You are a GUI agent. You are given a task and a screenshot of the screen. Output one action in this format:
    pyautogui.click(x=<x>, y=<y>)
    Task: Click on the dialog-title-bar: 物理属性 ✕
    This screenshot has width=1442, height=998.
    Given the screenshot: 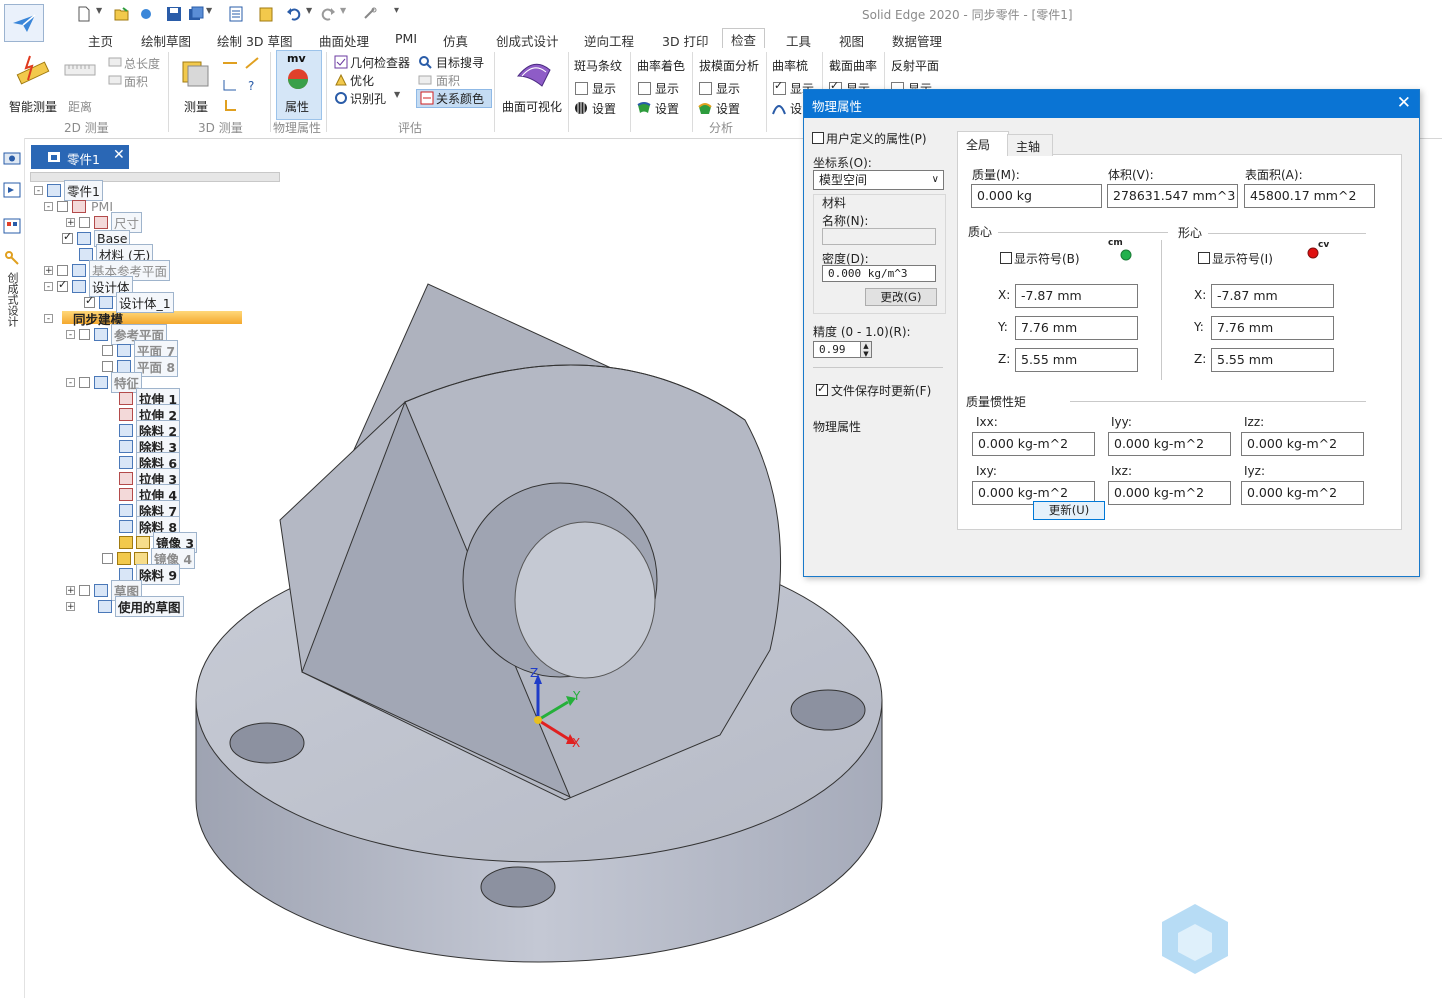 What is the action you would take?
    pyautogui.click(x=1111, y=104)
    